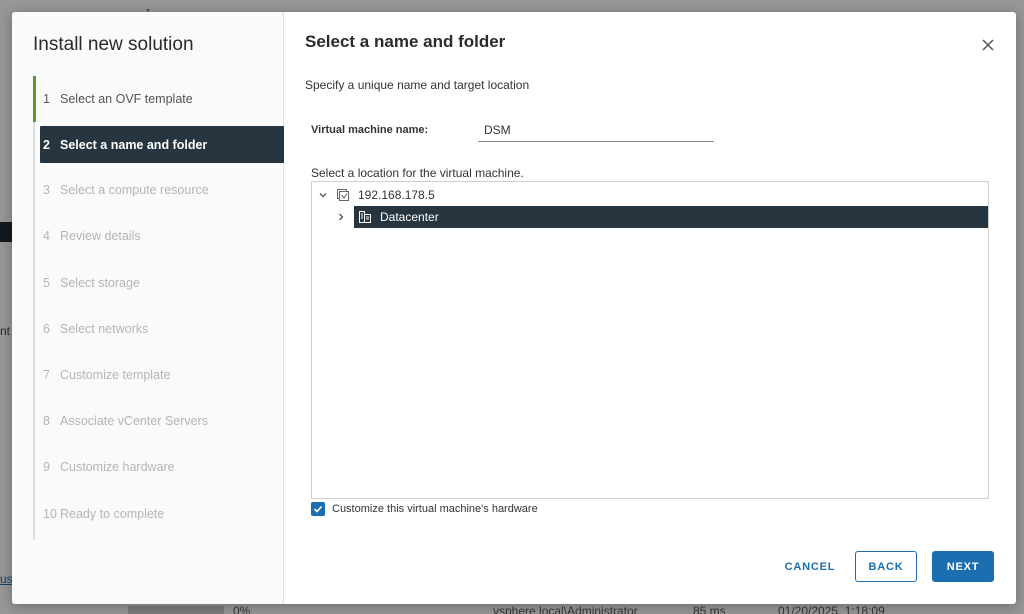 The image size is (1024, 614). I want to click on close-button, so click(988, 45).